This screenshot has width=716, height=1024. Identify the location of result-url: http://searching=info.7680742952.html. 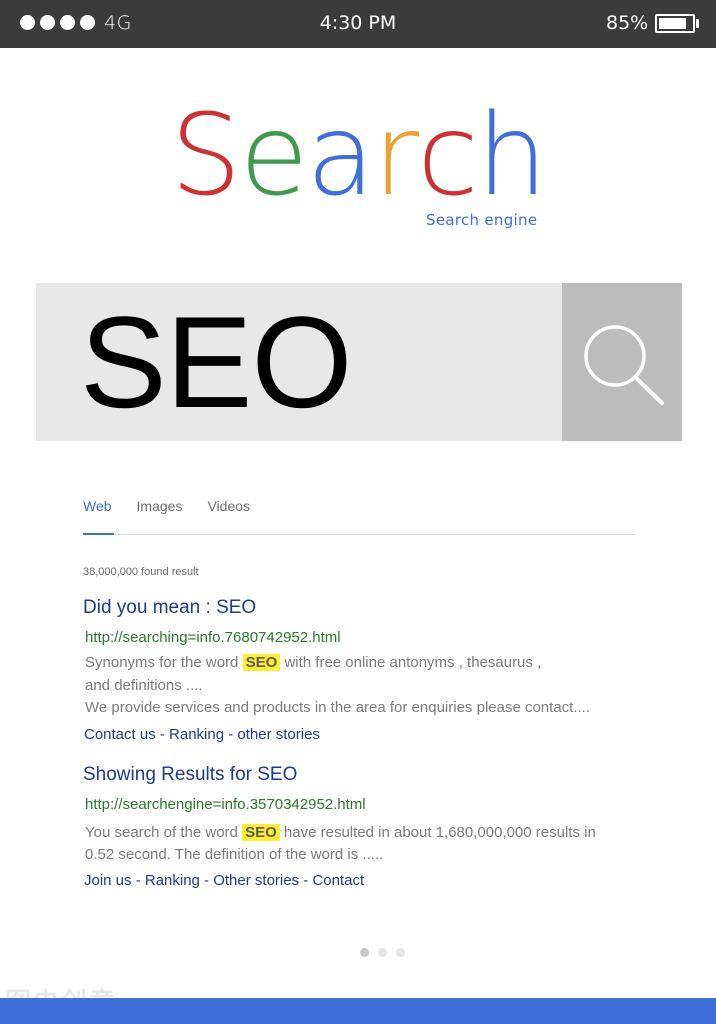
(213, 637).